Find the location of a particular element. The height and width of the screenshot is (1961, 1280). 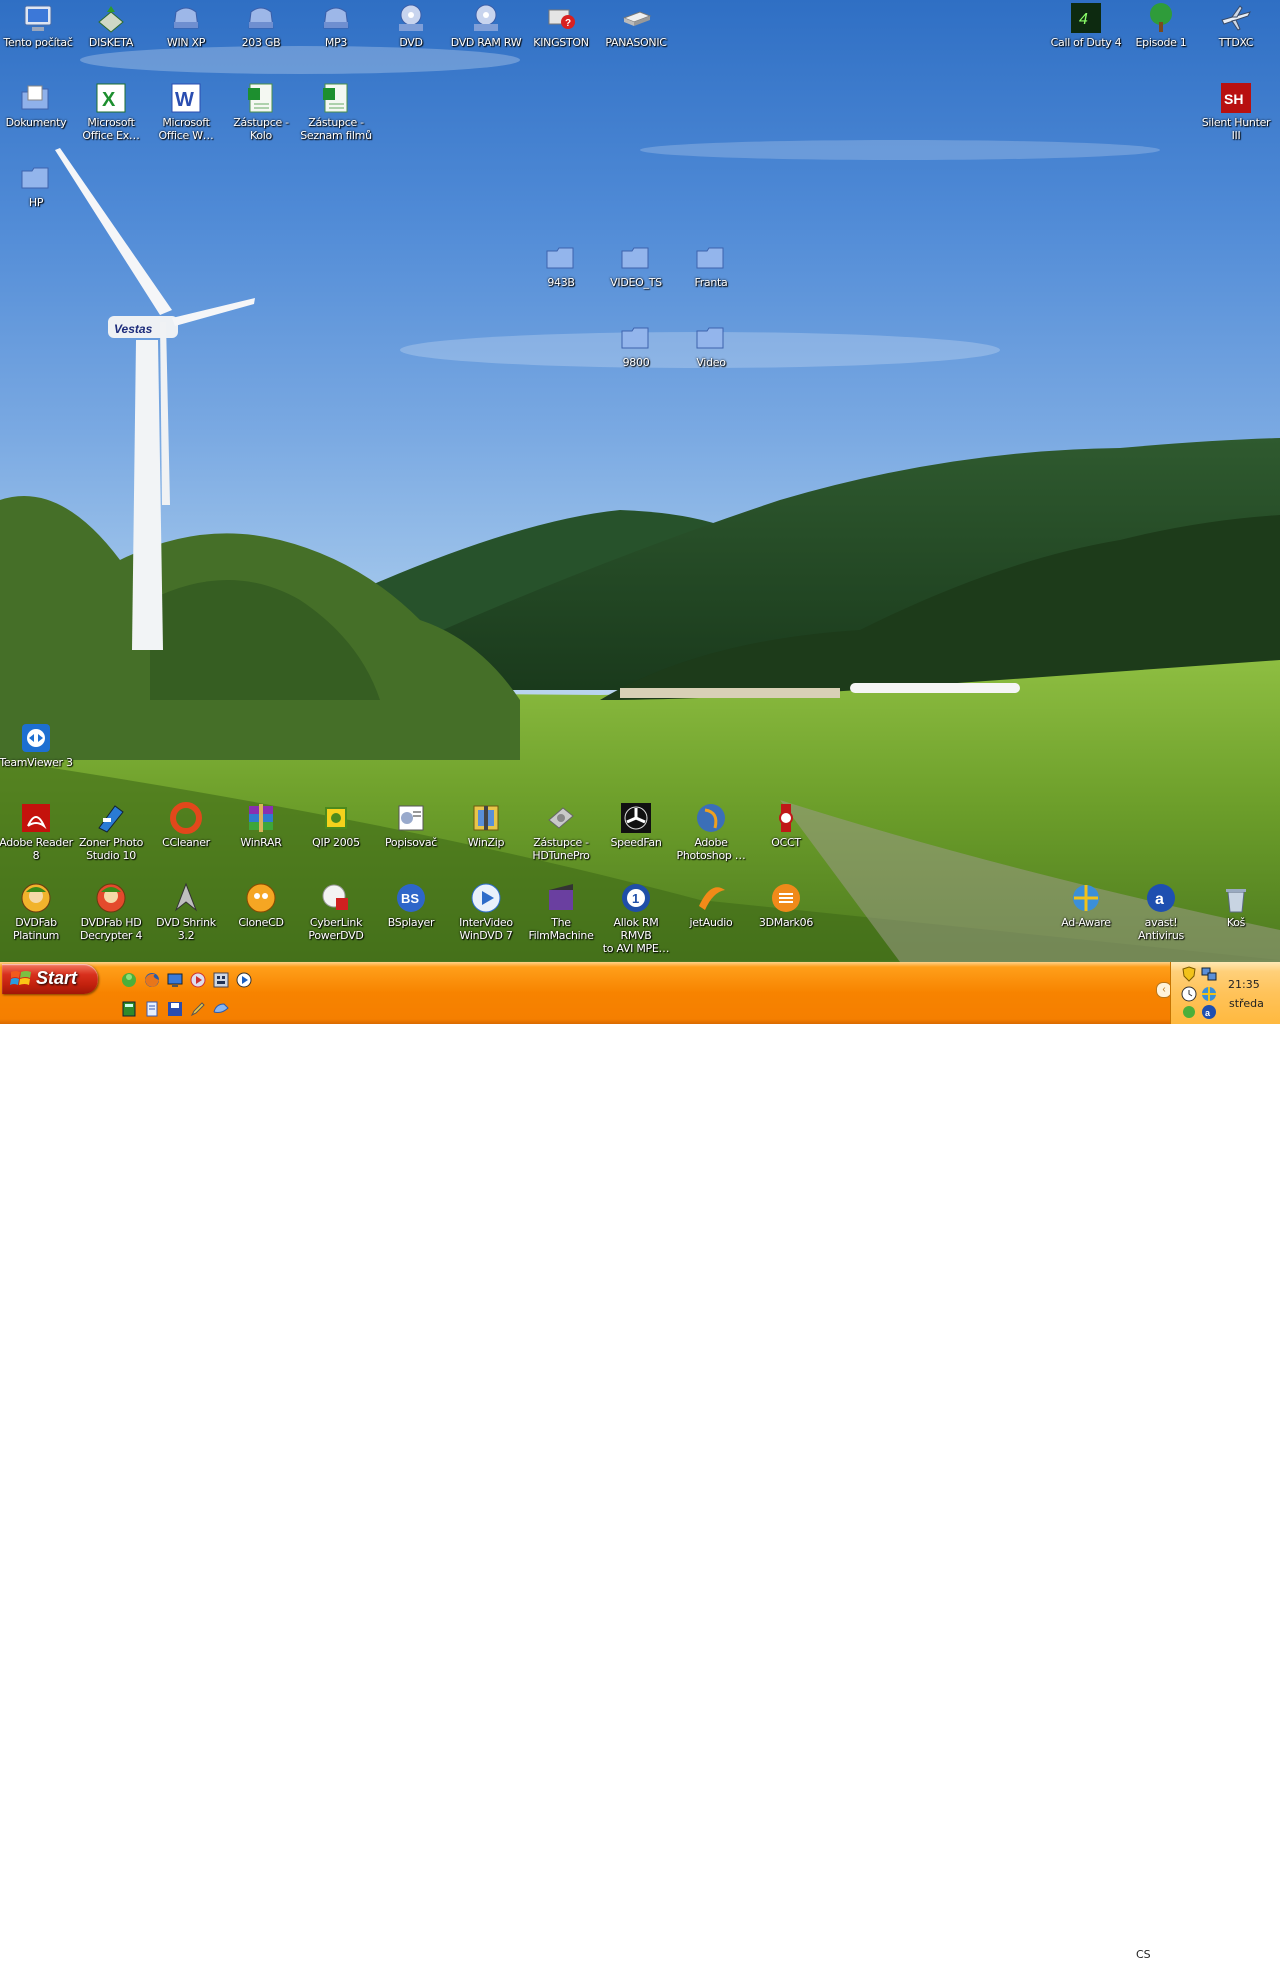

powerdvd-icon is located at coordinates (335, 897).